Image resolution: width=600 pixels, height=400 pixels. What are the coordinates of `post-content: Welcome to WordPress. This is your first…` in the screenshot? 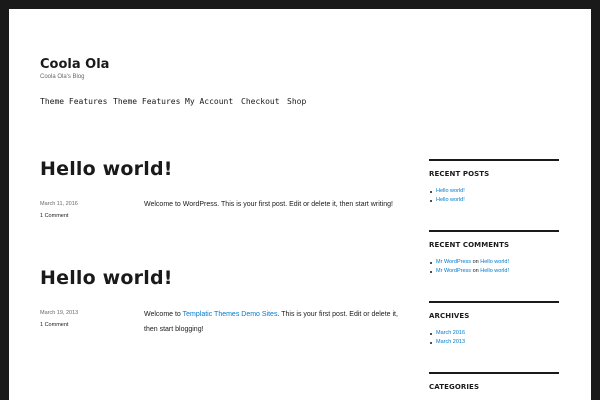 It's located at (274, 204).